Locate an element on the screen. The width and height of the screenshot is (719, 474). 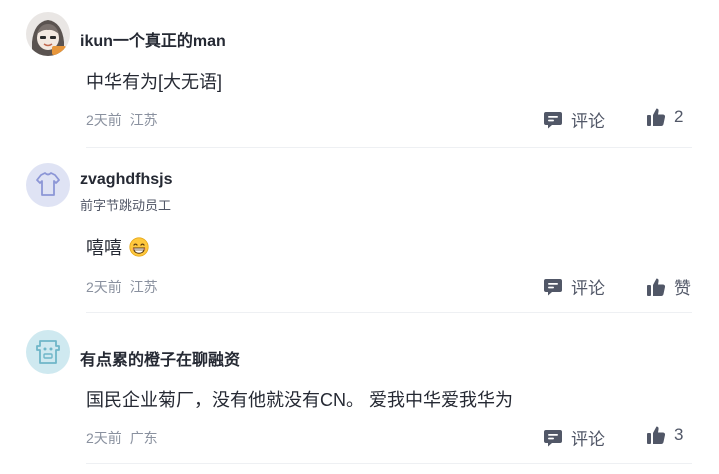
like-button: 赞 is located at coordinates (668, 286).